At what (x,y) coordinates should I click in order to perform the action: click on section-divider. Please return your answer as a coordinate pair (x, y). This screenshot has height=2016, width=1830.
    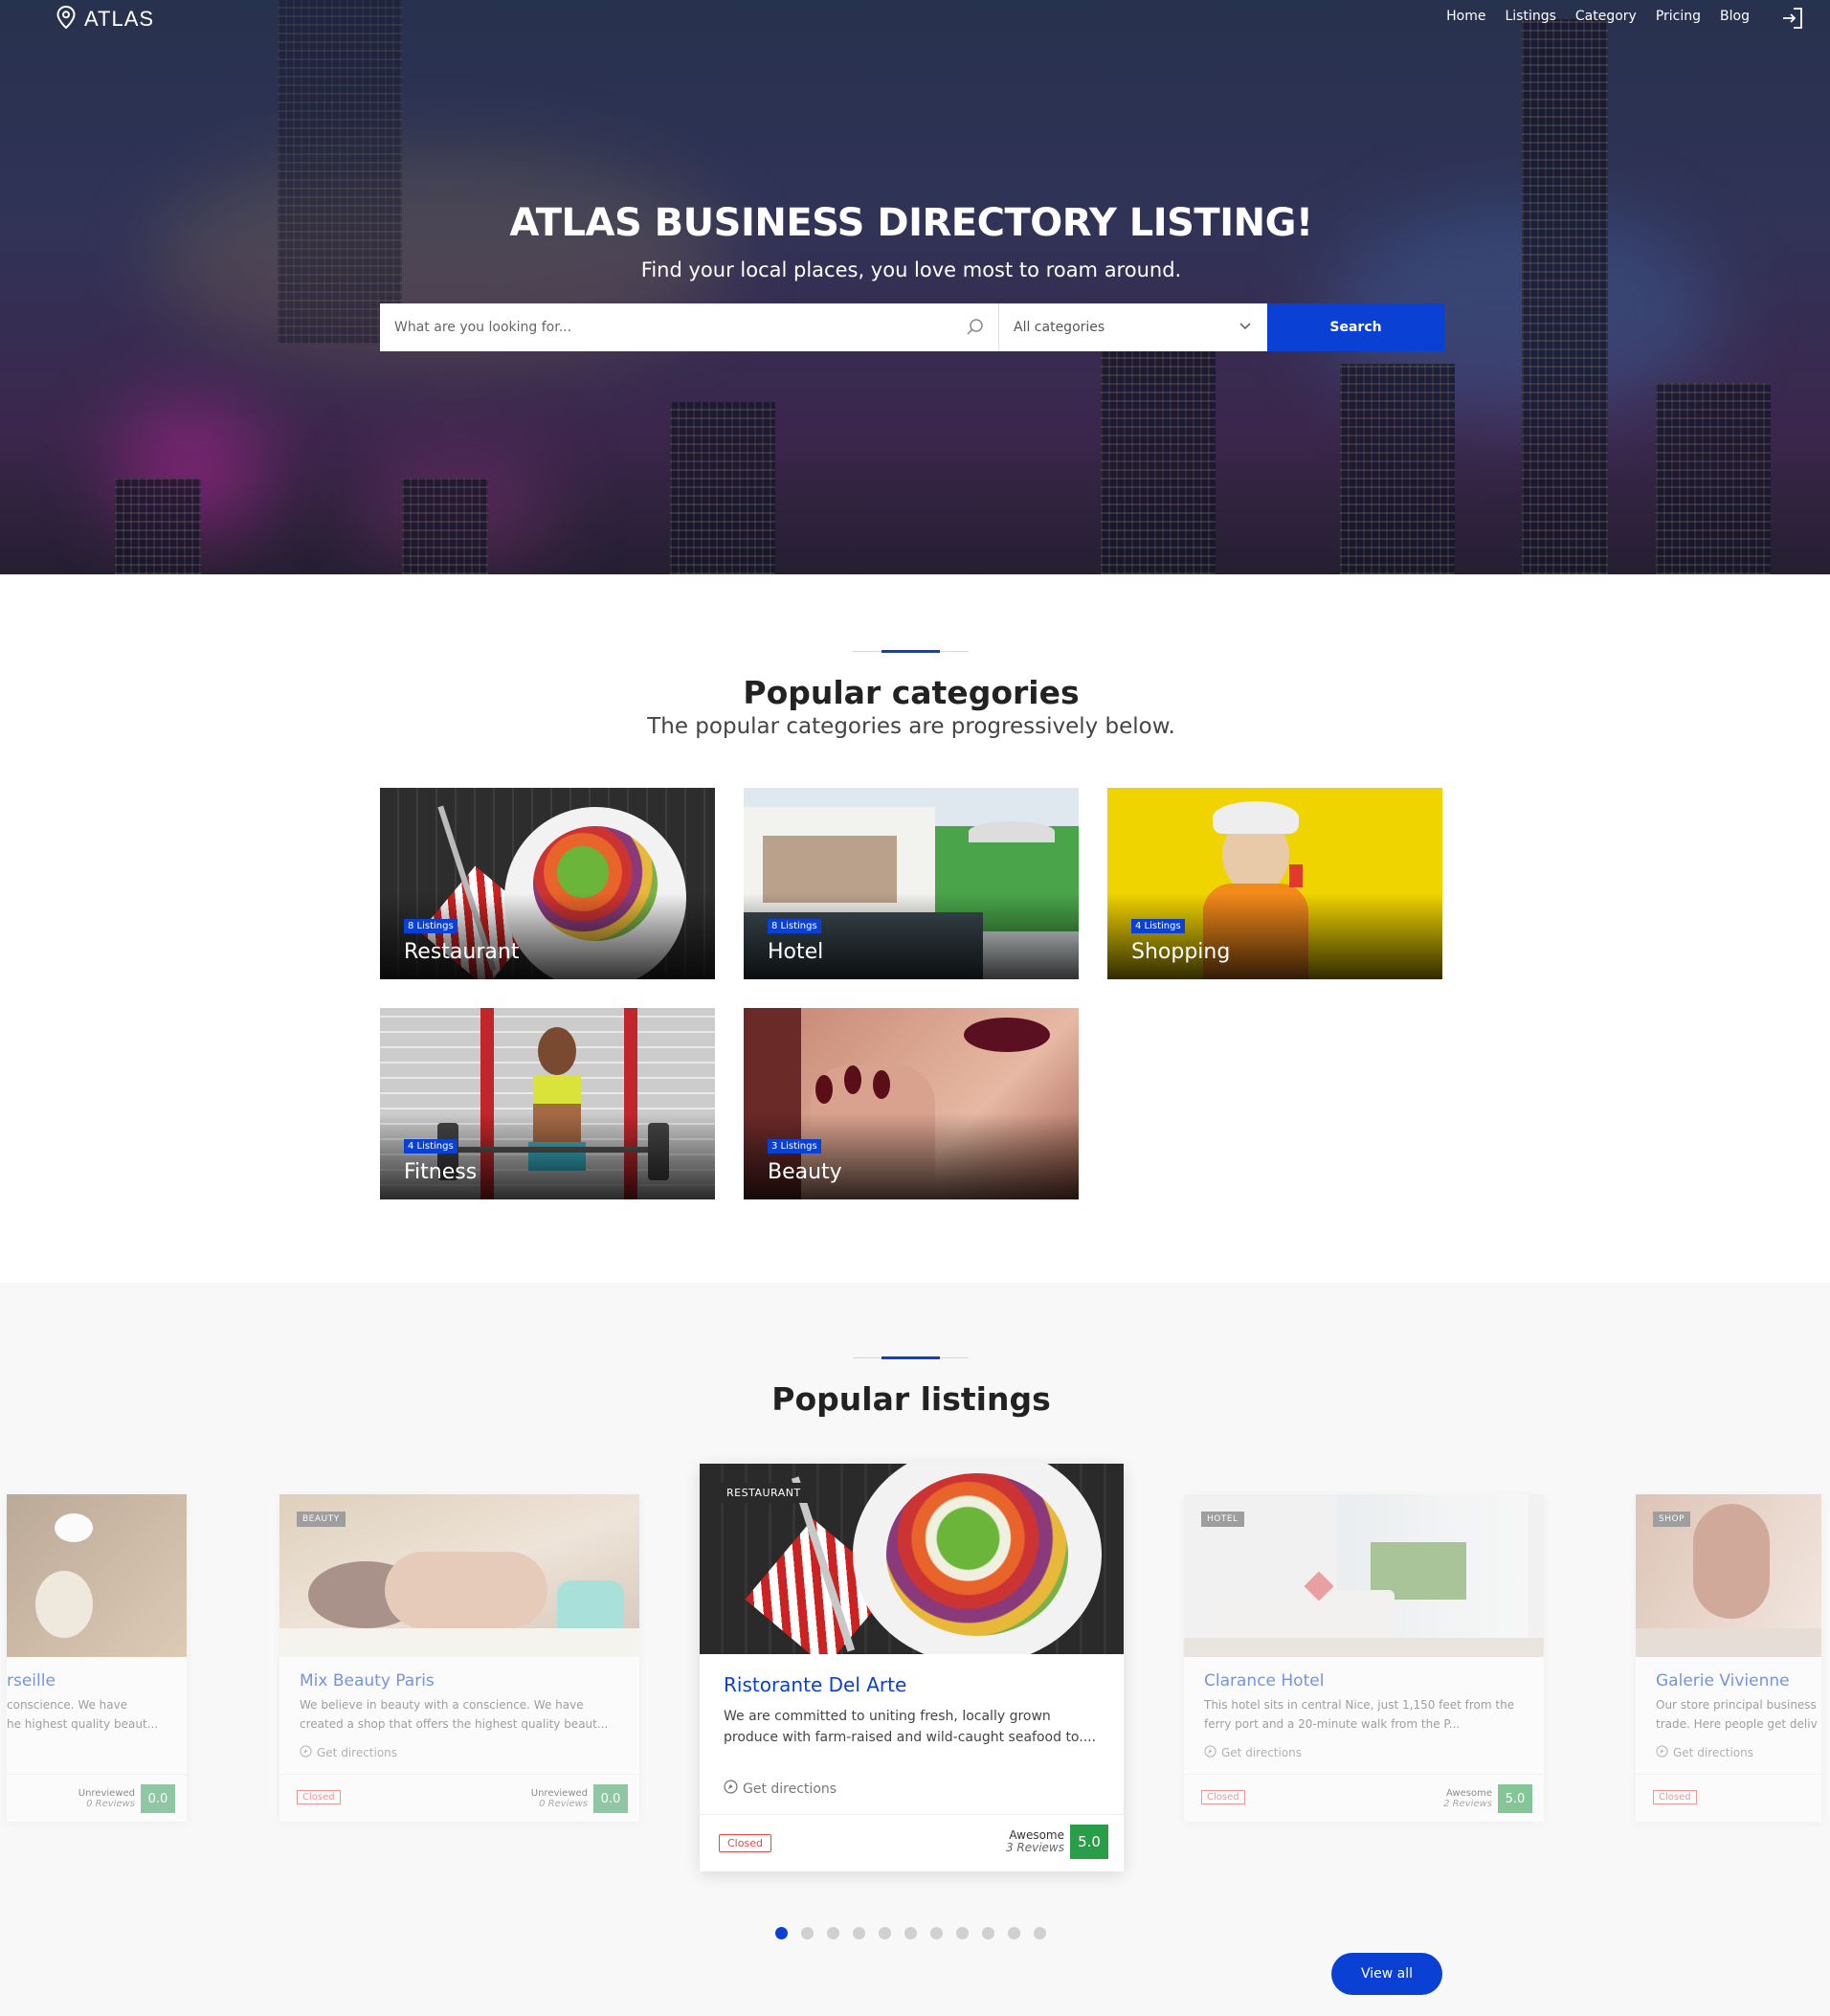
    Looking at the image, I should click on (911, 651).